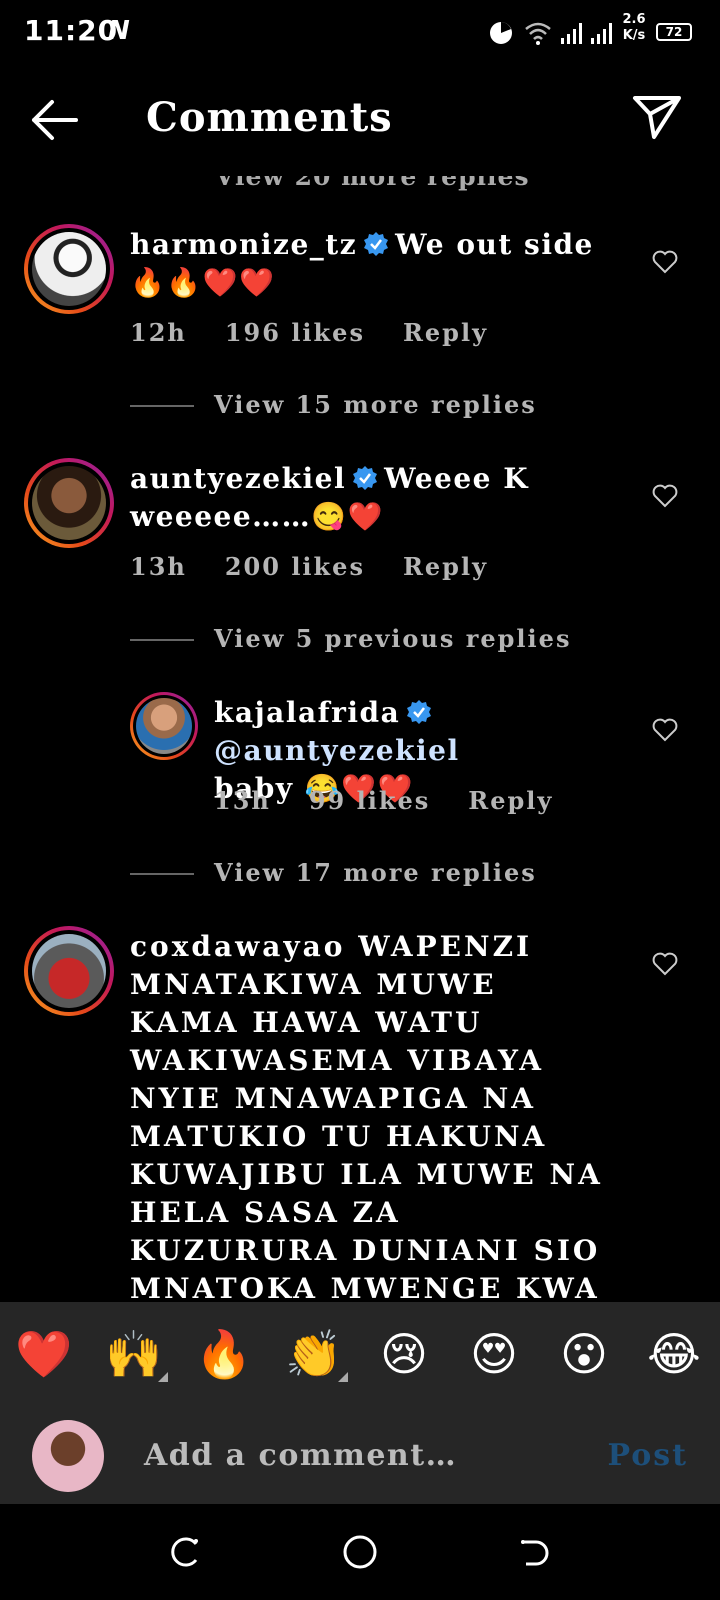 The height and width of the screenshot is (1600, 720). What do you see at coordinates (501, 33) in the screenshot?
I see `data-saver-icon` at bounding box center [501, 33].